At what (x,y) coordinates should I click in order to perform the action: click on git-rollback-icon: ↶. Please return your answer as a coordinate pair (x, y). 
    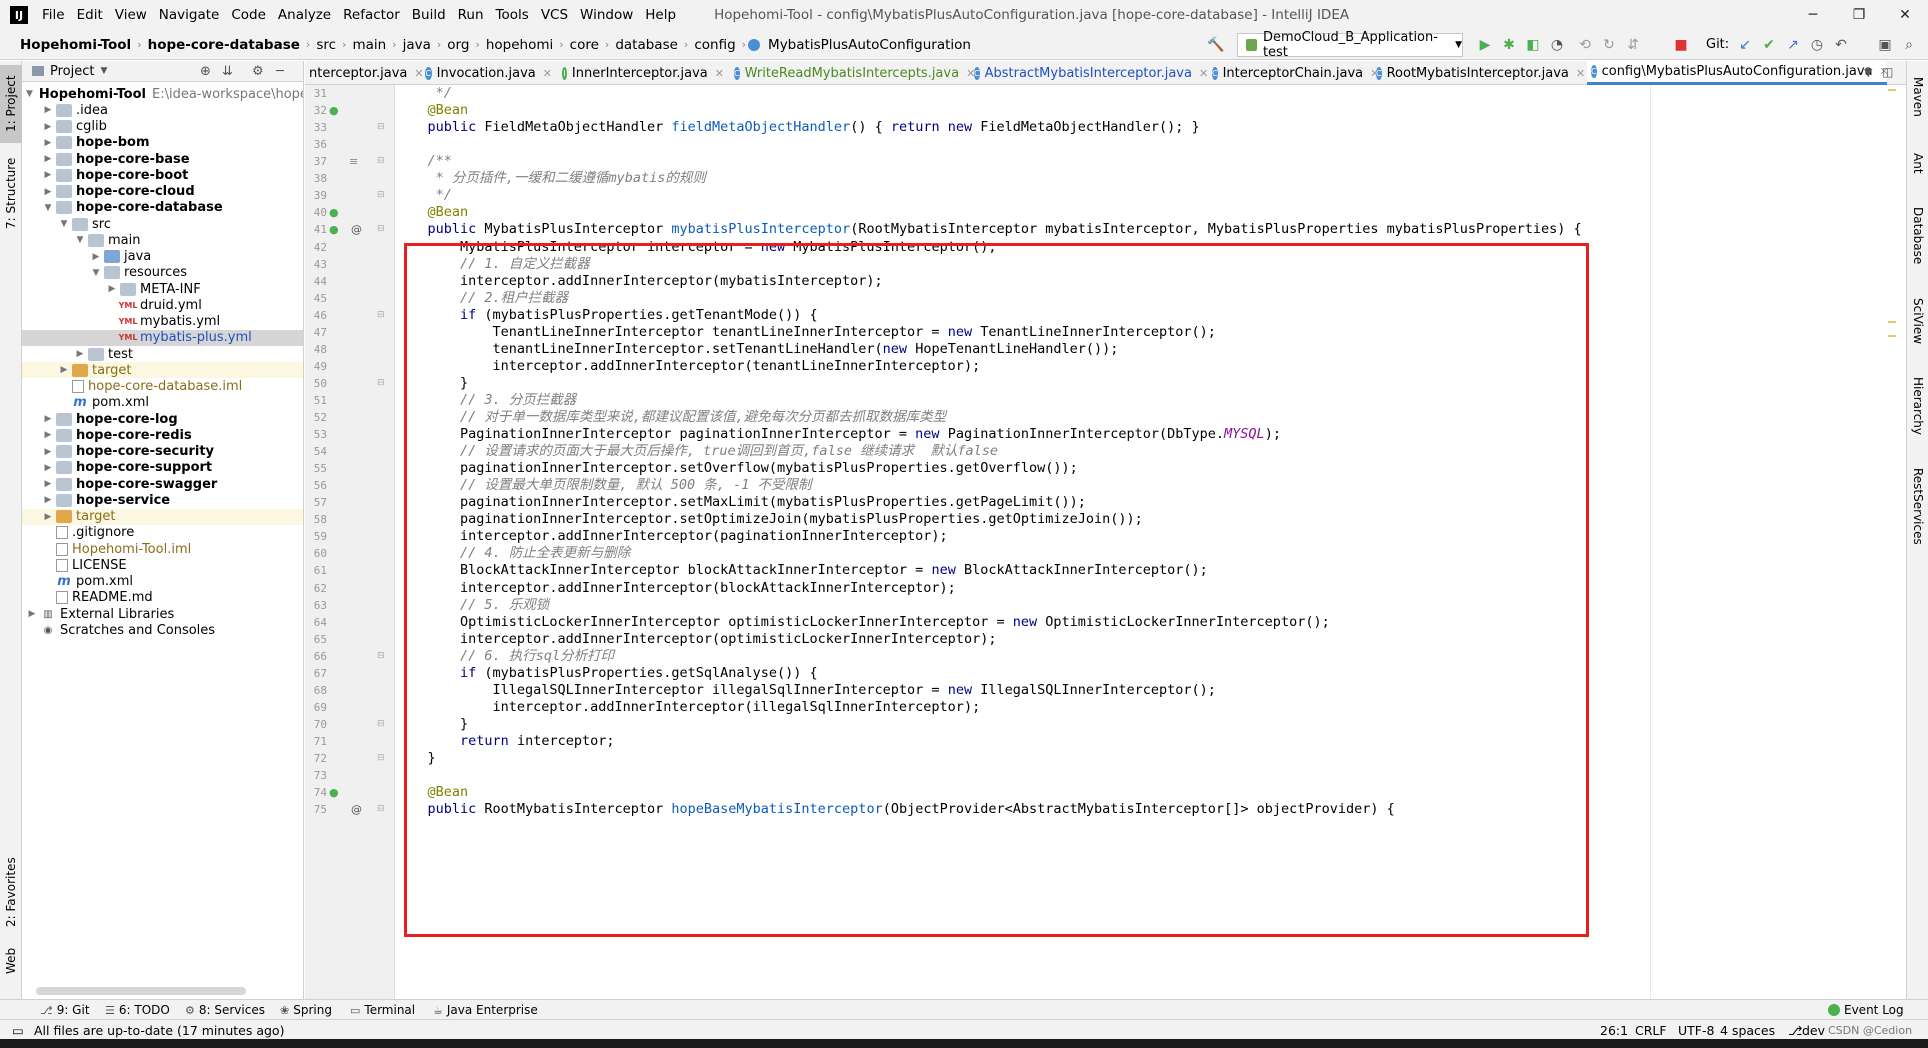
    Looking at the image, I should click on (1841, 45).